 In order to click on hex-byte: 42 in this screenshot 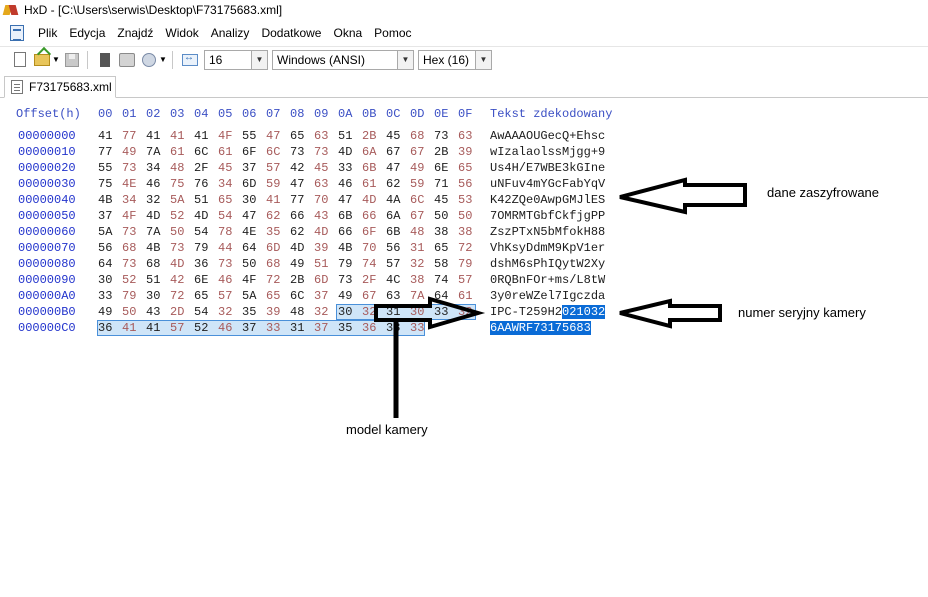, I will do `click(297, 168)`.